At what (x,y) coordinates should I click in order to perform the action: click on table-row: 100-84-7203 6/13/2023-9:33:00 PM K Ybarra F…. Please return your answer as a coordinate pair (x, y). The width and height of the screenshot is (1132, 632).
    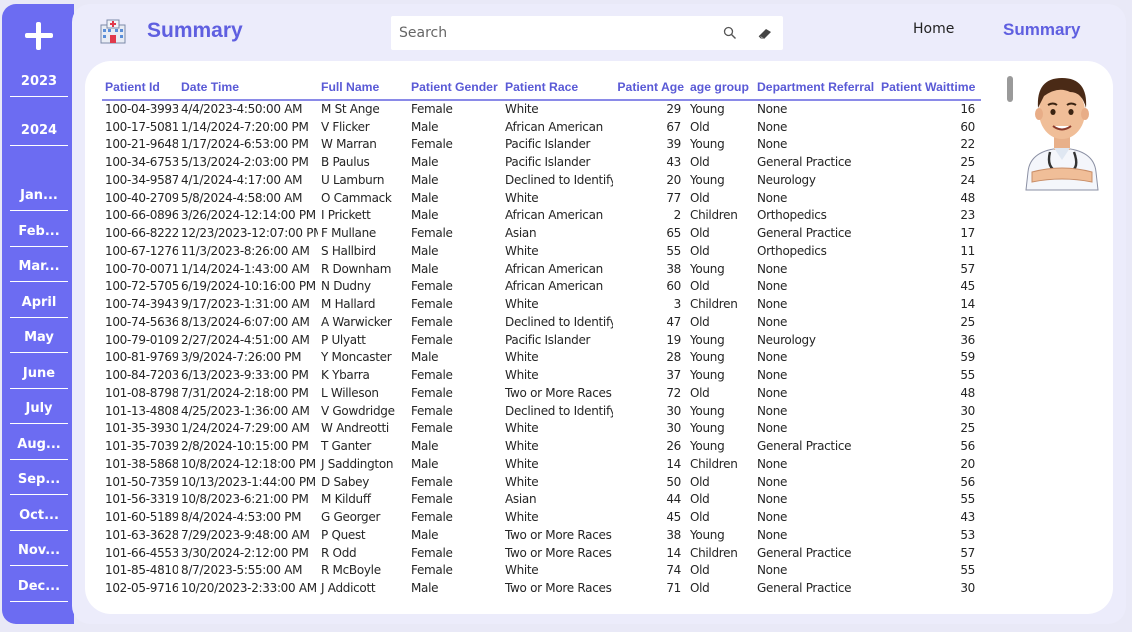
    Looking at the image, I should click on (541, 375).